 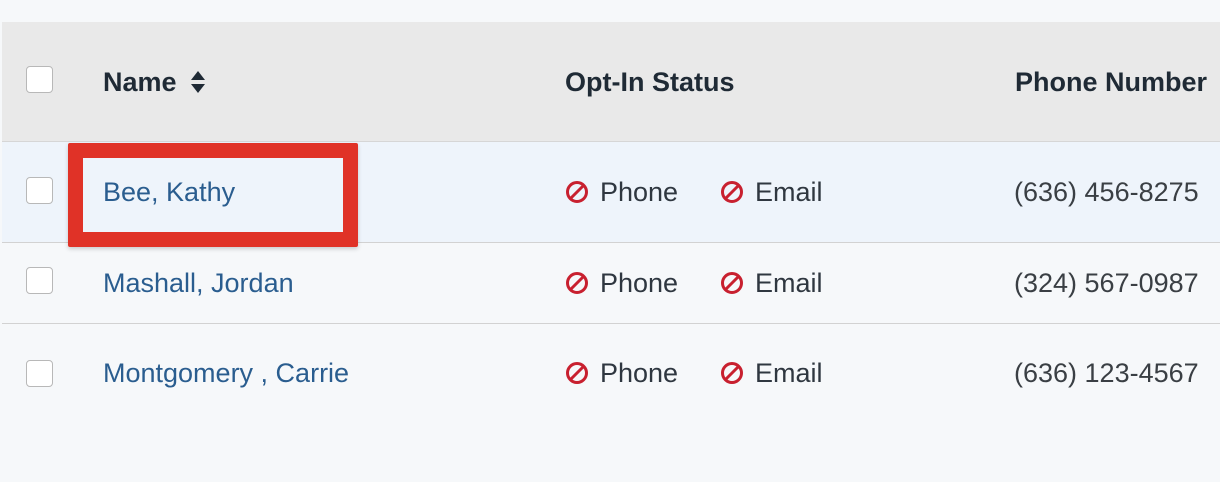 What do you see at coordinates (198, 283) in the screenshot?
I see `contact-name-link: Mashall, Jordan` at bounding box center [198, 283].